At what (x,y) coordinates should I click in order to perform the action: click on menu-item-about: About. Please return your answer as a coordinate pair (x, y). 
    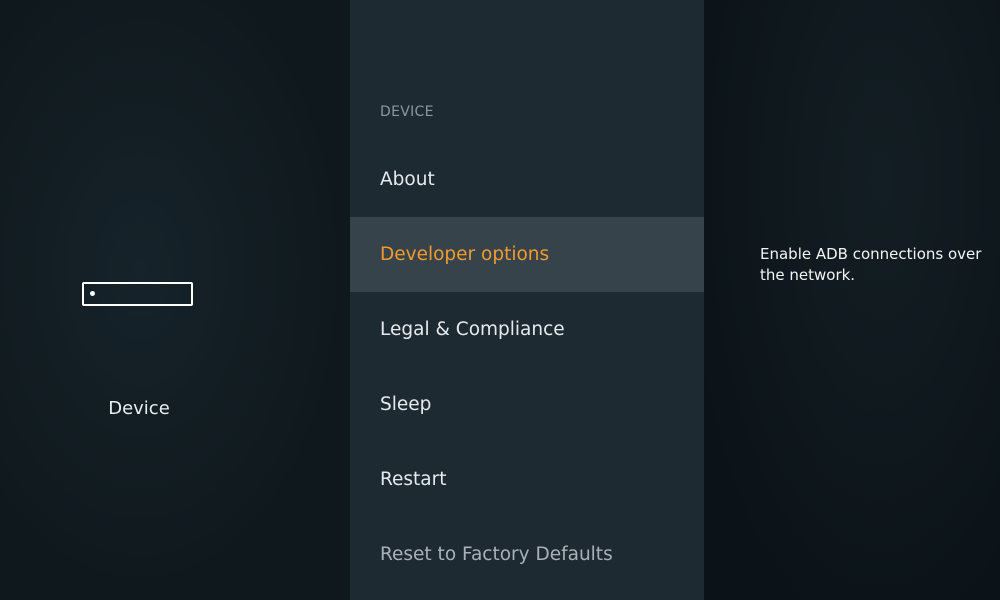
    Looking at the image, I should click on (527, 179).